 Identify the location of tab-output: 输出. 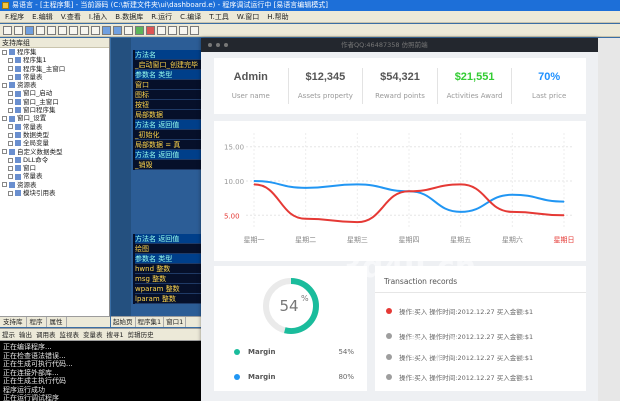
(25, 334).